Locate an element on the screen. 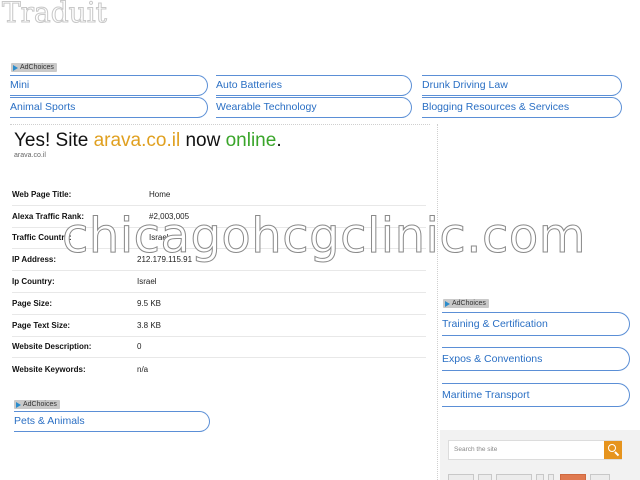  sidebar-divider is located at coordinates (437, 302).